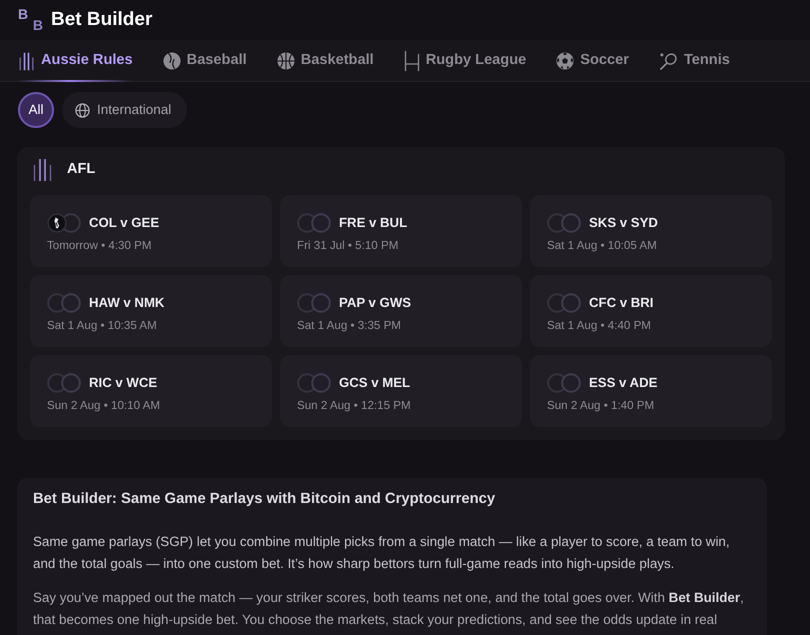 The image size is (810, 635). I want to click on match-teams: COL v GEE, so click(124, 223).